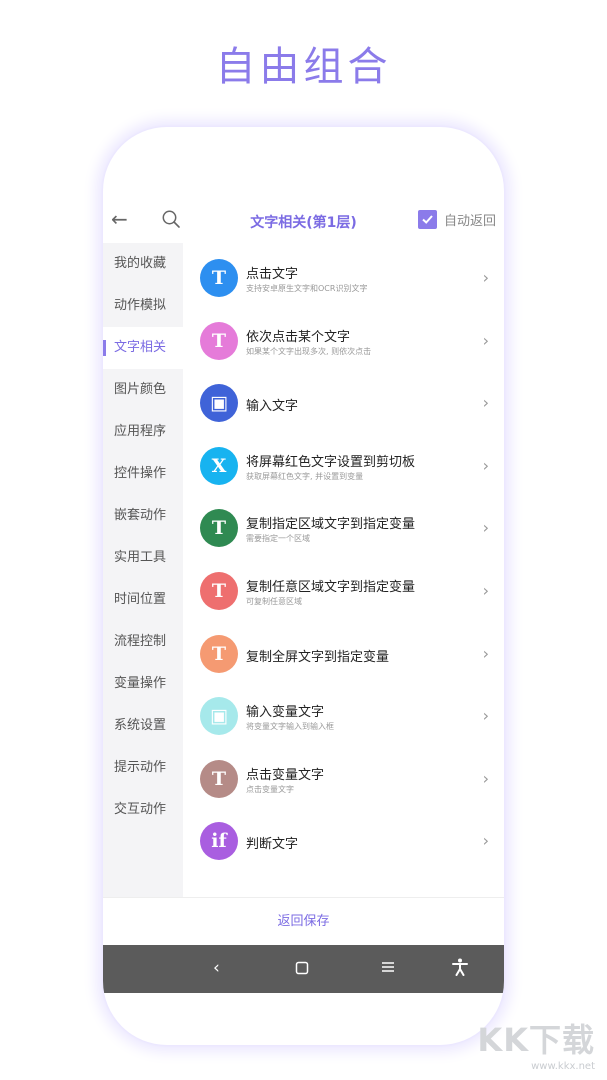  I want to click on sidebar-item: 实用工具, so click(143, 558).